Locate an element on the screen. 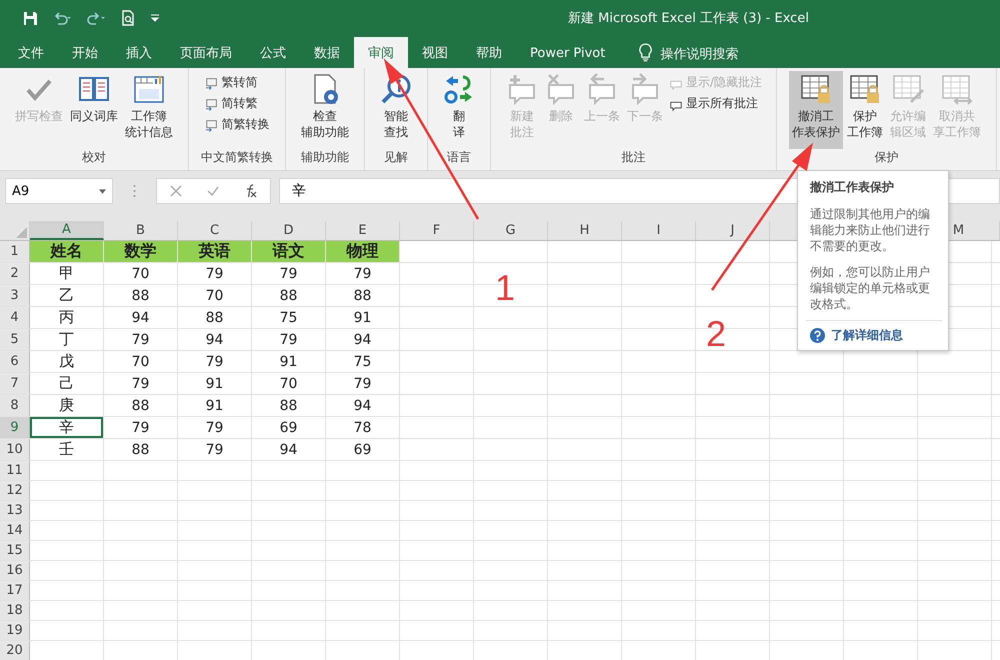 The height and width of the screenshot is (660, 1000). ribbon-button: 撤消工 作表保护 is located at coordinates (816, 110).